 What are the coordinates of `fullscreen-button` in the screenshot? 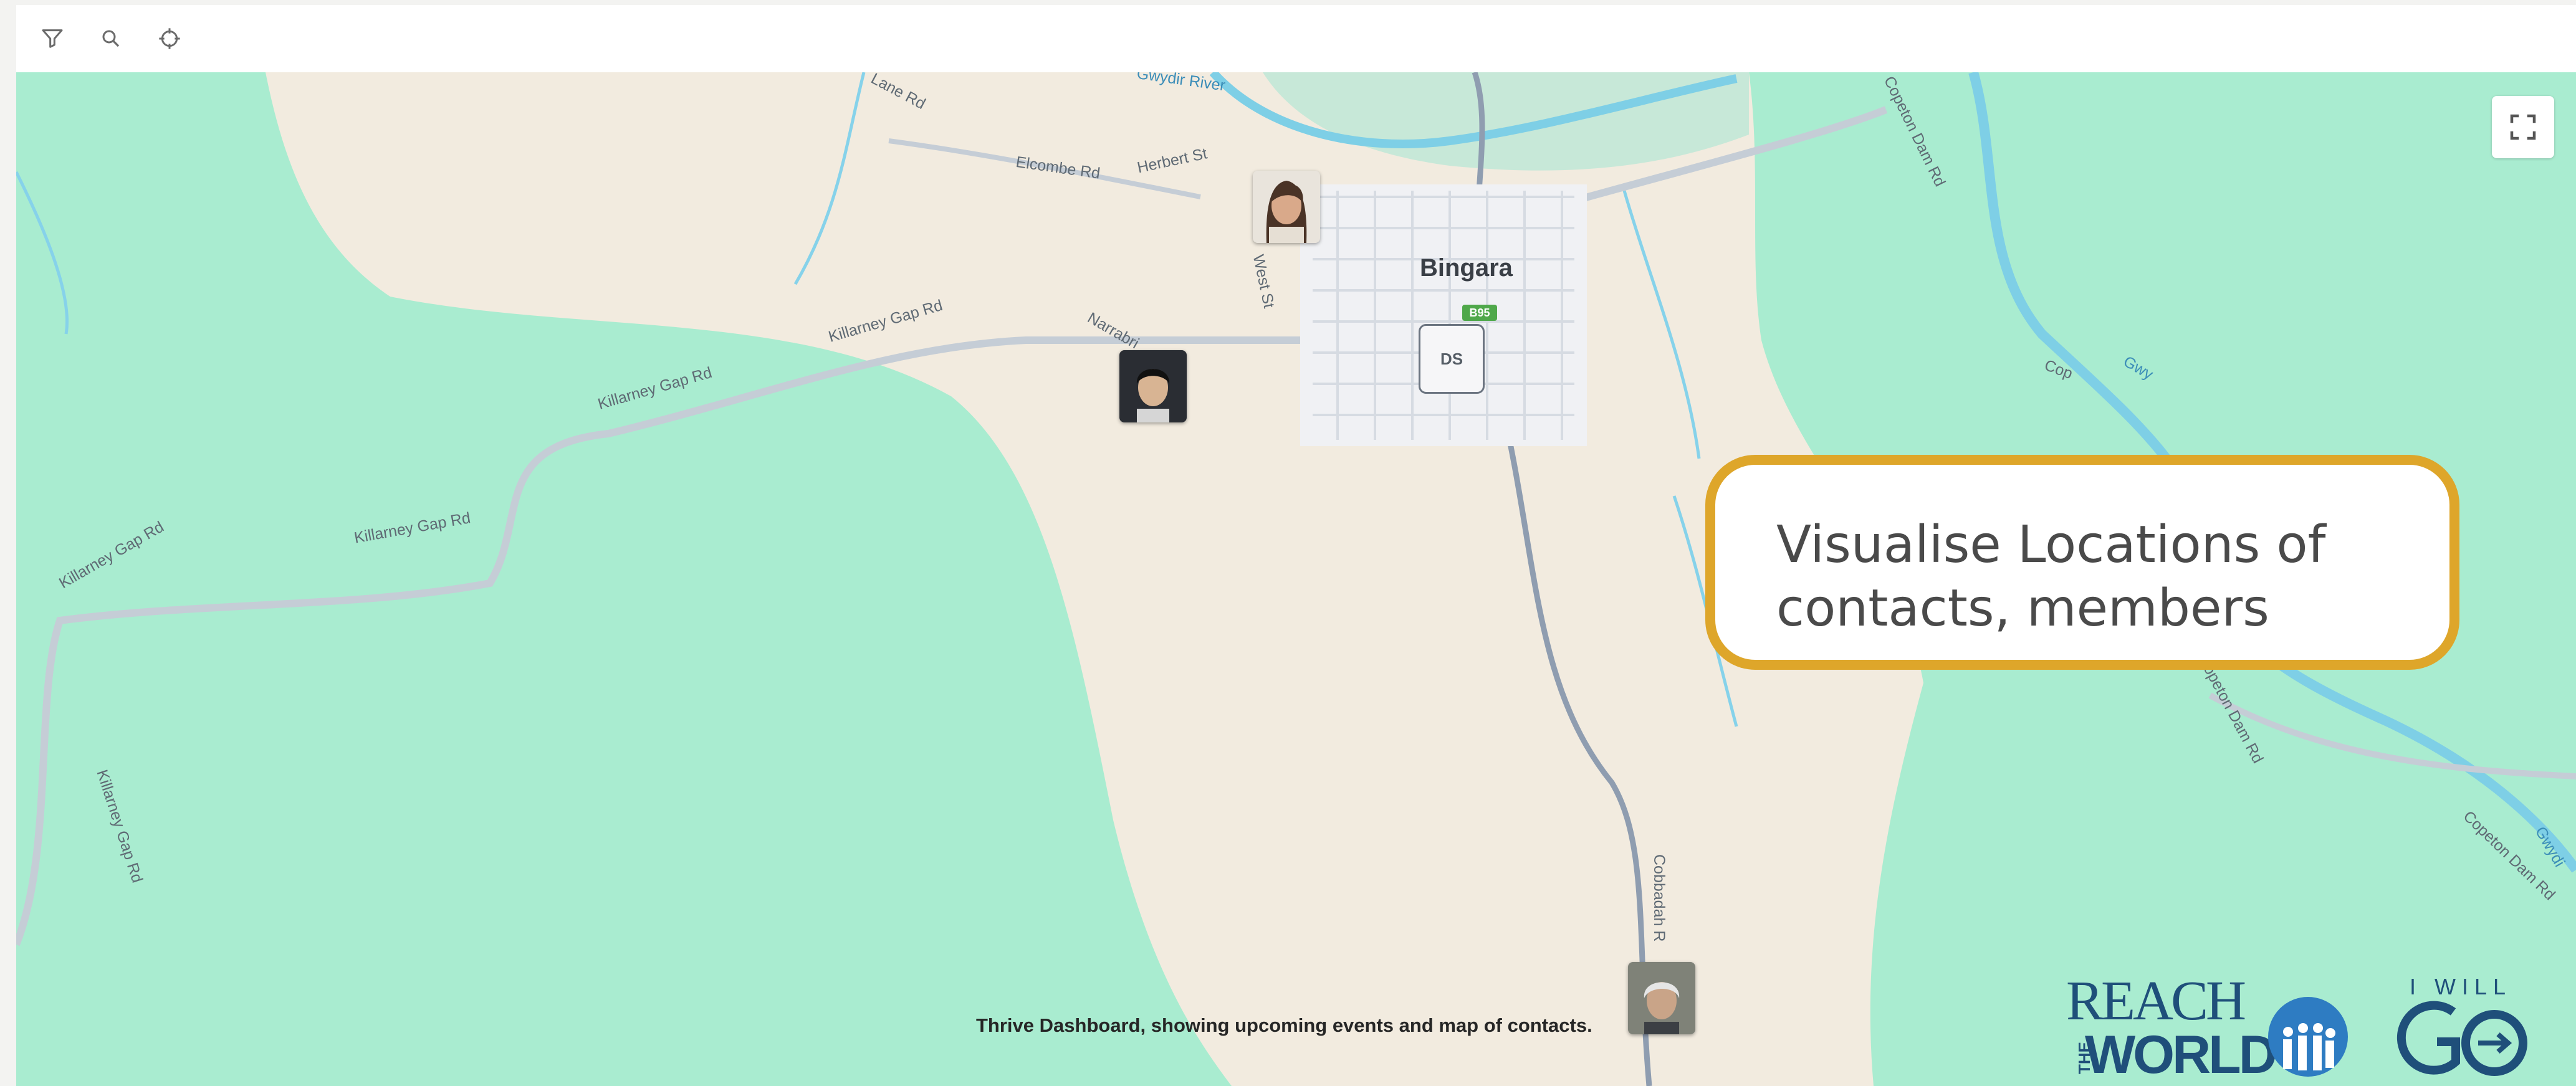 It's located at (2523, 127).